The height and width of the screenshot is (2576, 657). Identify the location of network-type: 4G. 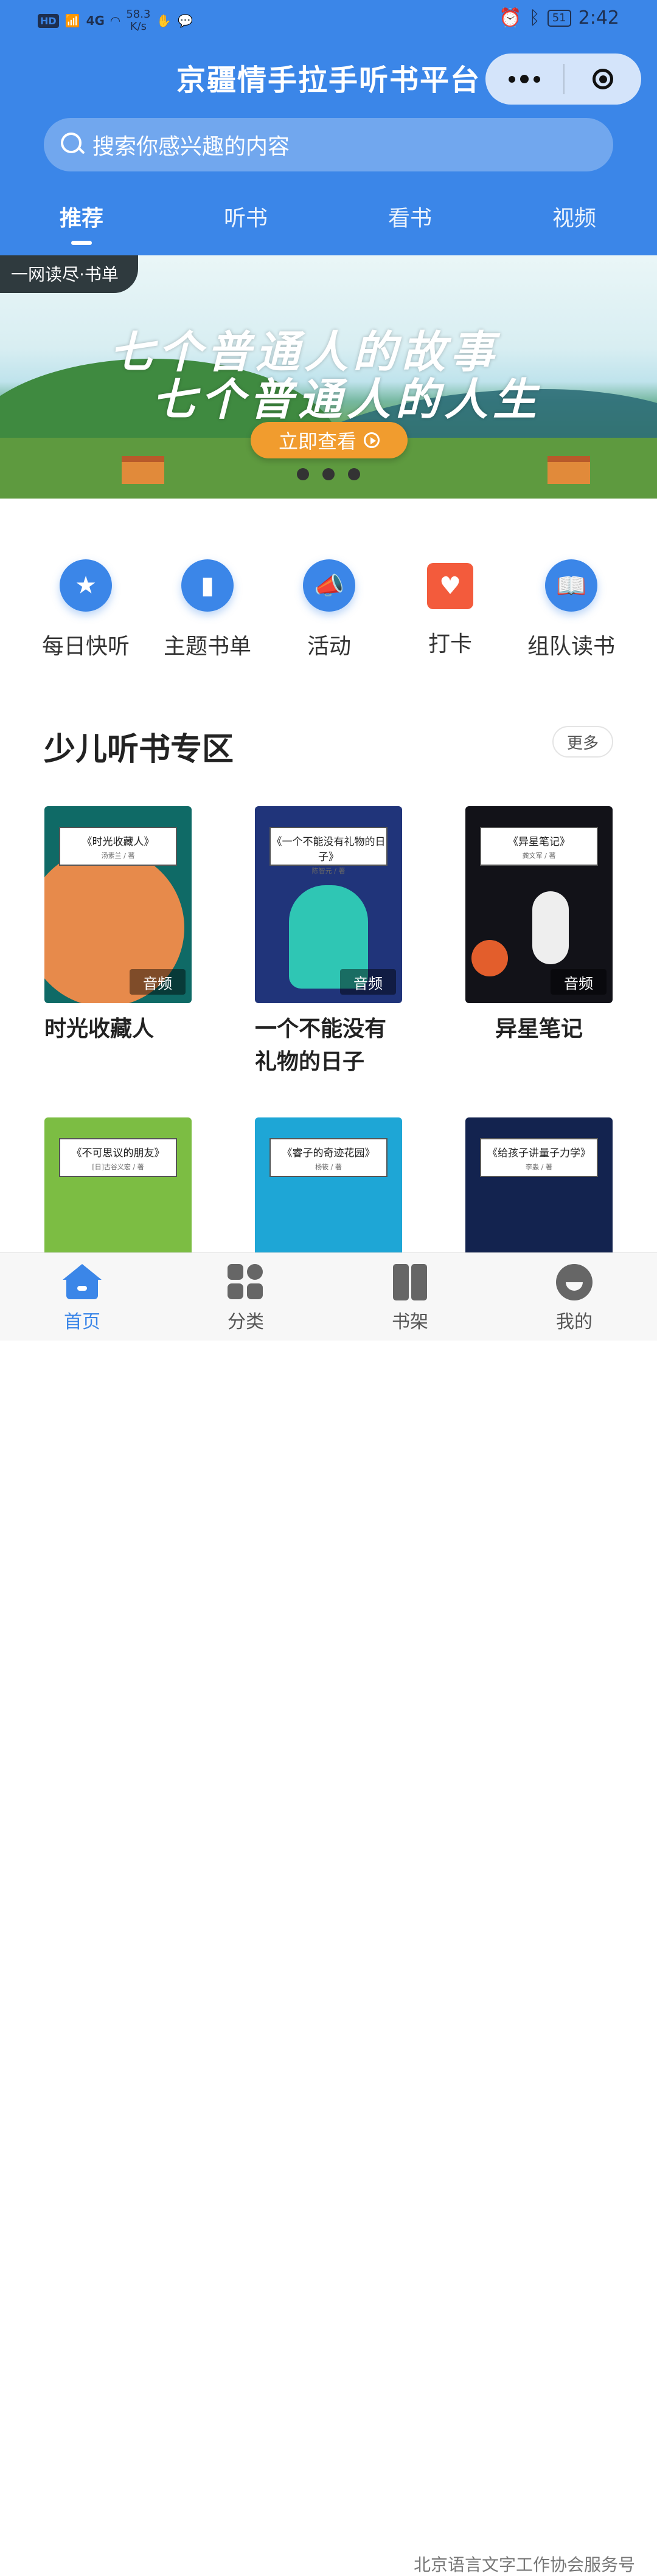
(95, 21).